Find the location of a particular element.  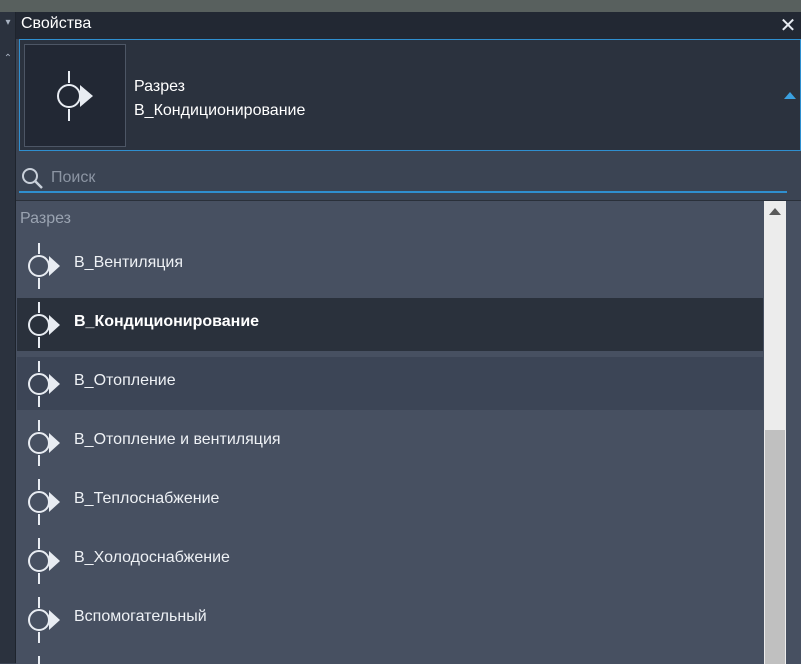

list-item-label: В_Отопление и вентиляция is located at coordinates (177, 439).